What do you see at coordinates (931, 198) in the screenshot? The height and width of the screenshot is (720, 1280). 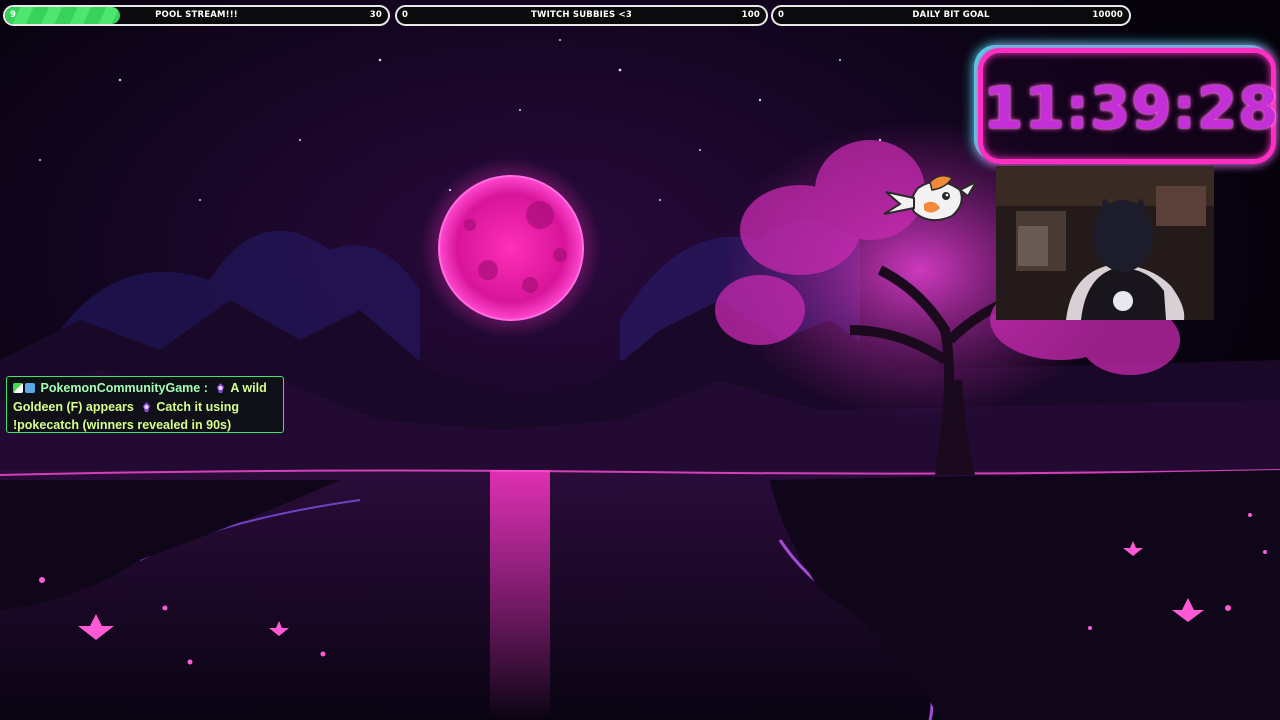 I see `goldeen-sprite-icon` at bounding box center [931, 198].